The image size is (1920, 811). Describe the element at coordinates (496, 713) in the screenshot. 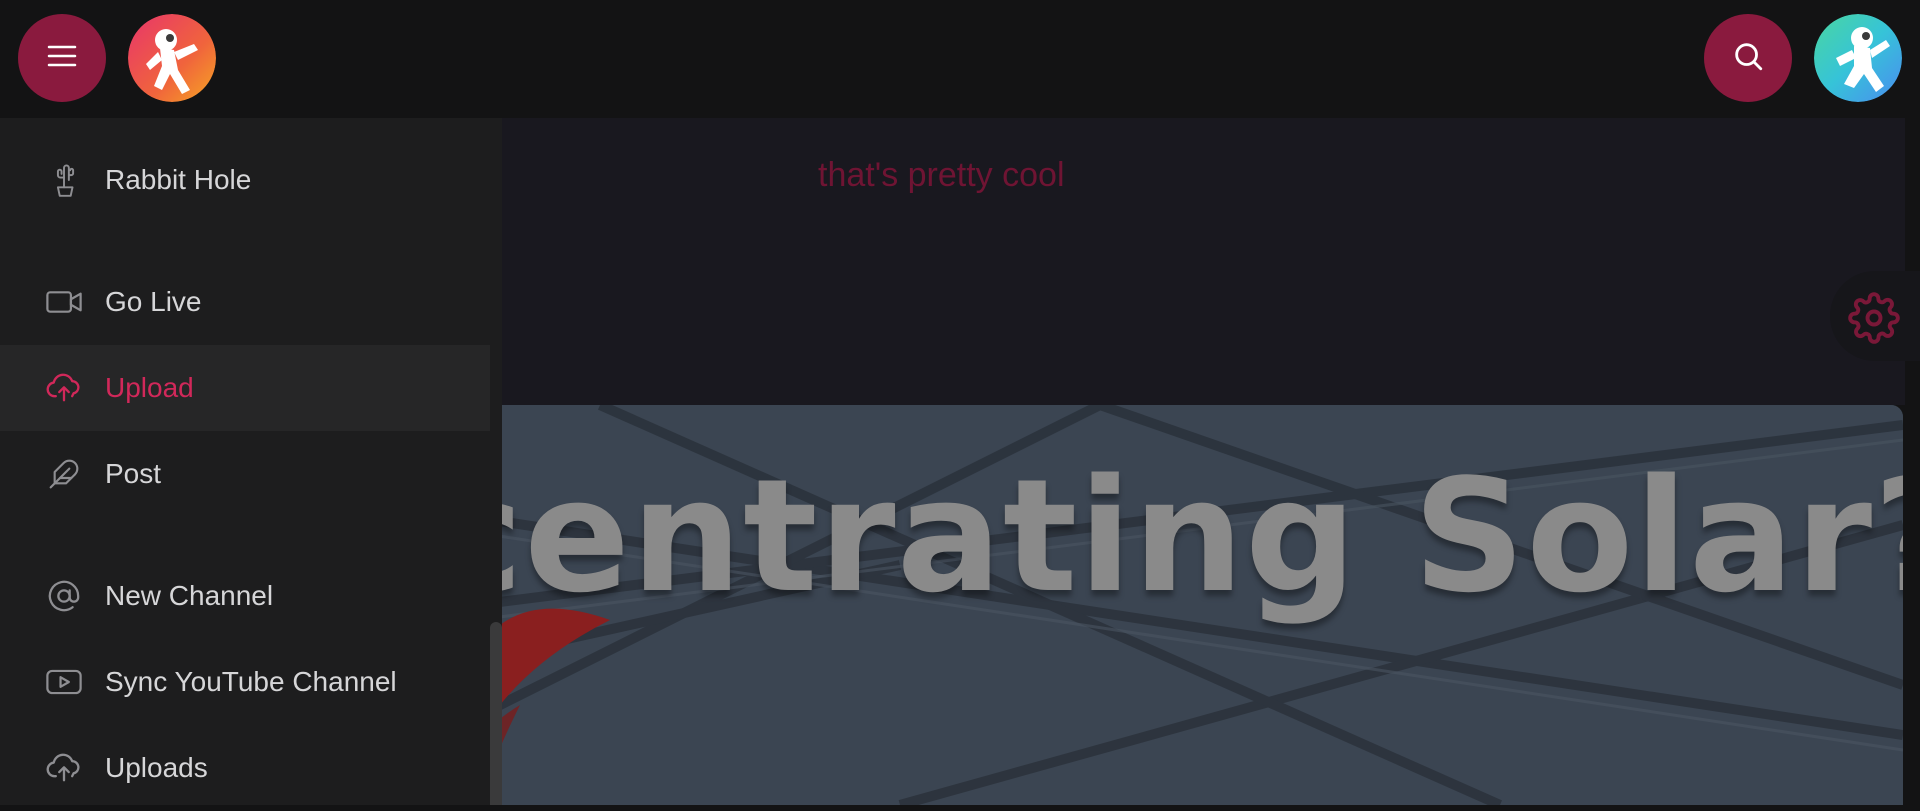

I see `menu-scrollbar` at that location.